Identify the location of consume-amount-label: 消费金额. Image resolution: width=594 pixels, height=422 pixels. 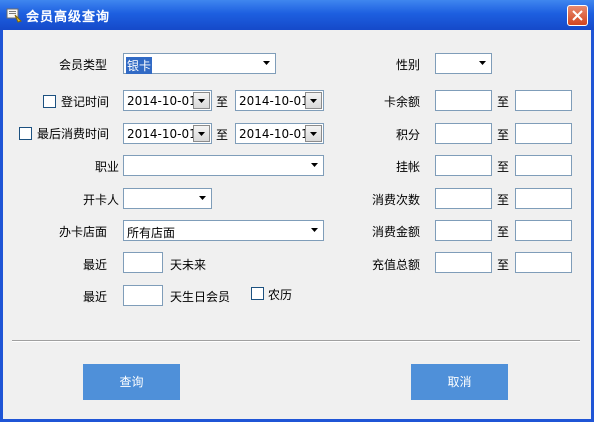
(396, 232).